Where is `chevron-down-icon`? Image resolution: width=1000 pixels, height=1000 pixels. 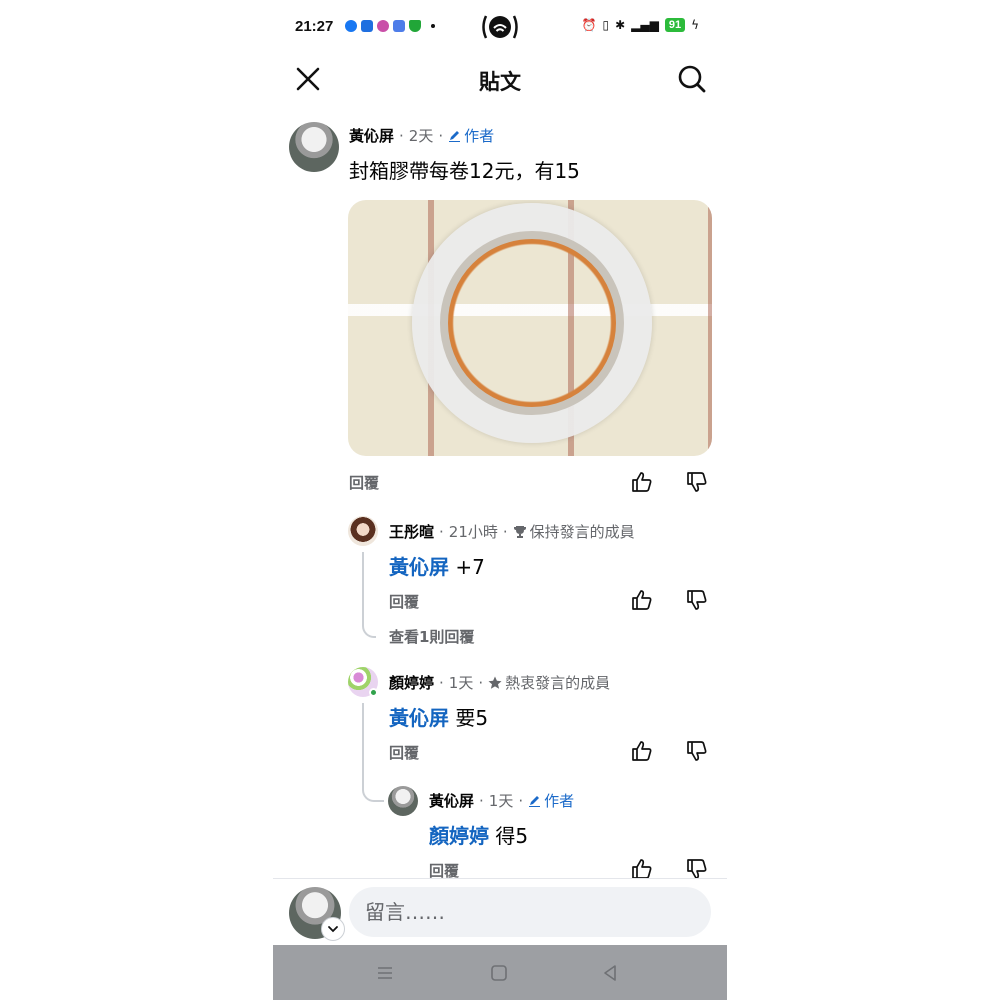
chevron-down-icon is located at coordinates (333, 929).